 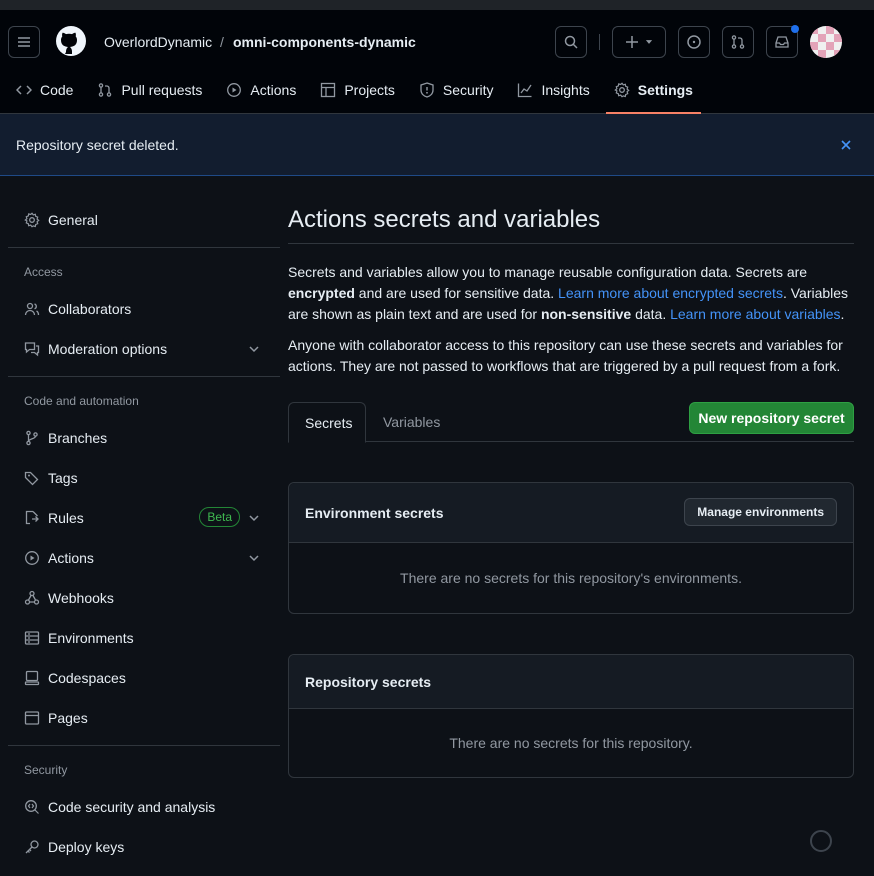 What do you see at coordinates (87, 678) in the screenshot?
I see `sidebar-item-label: Codespaces` at bounding box center [87, 678].